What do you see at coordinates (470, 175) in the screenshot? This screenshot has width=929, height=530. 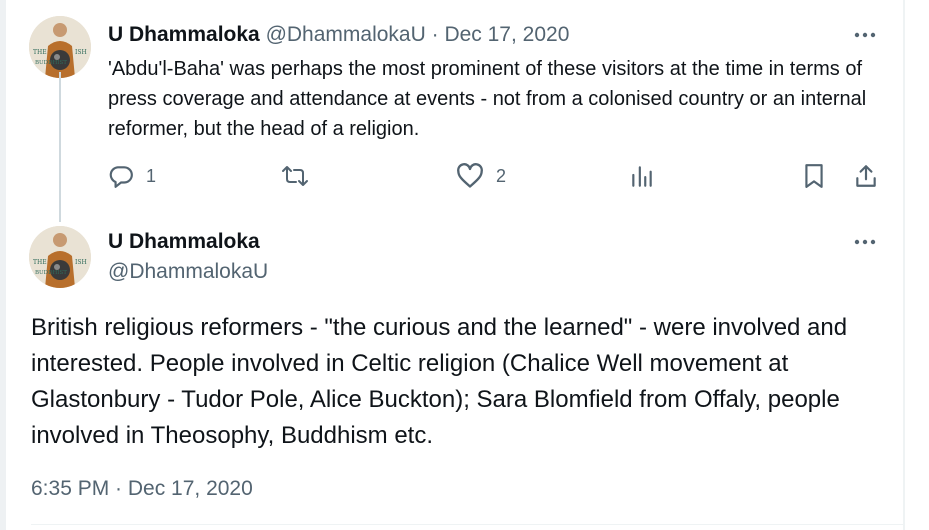 I see `heart-icon` at bounding box center [470, 175].